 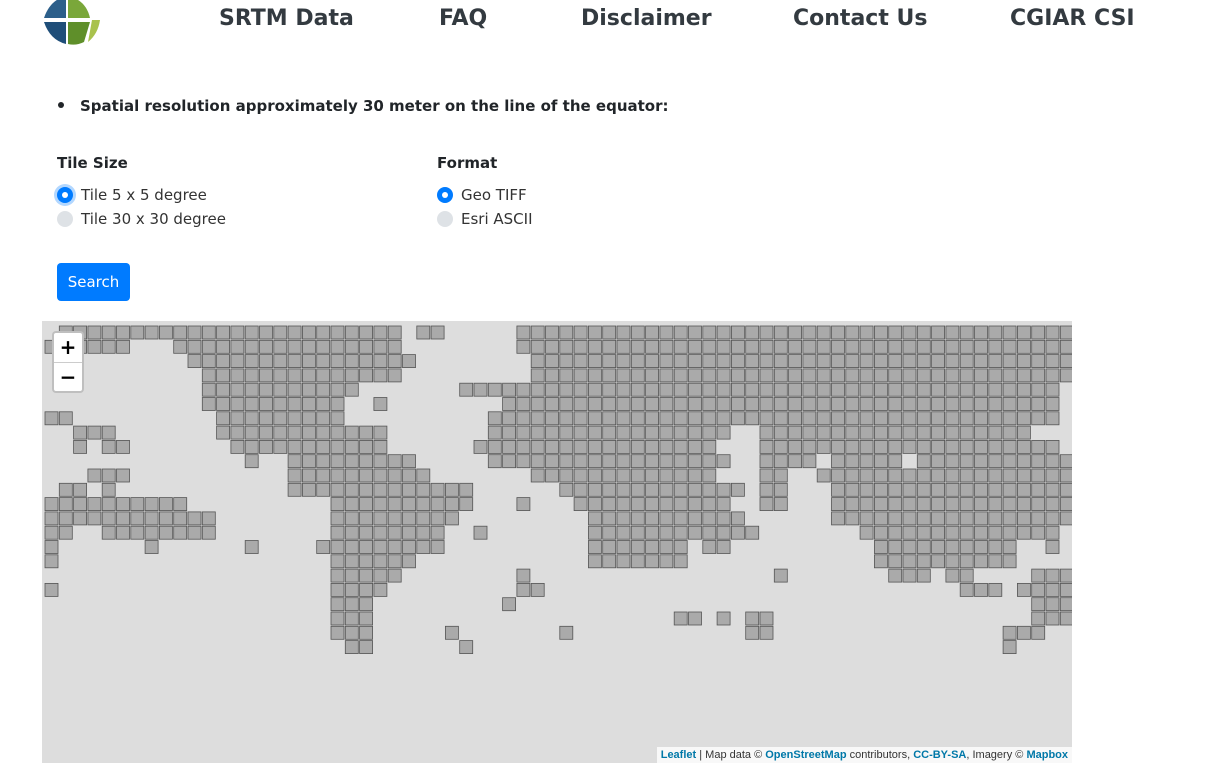 I want to click on zoom-out-button: −, so click(x=68, y=377).